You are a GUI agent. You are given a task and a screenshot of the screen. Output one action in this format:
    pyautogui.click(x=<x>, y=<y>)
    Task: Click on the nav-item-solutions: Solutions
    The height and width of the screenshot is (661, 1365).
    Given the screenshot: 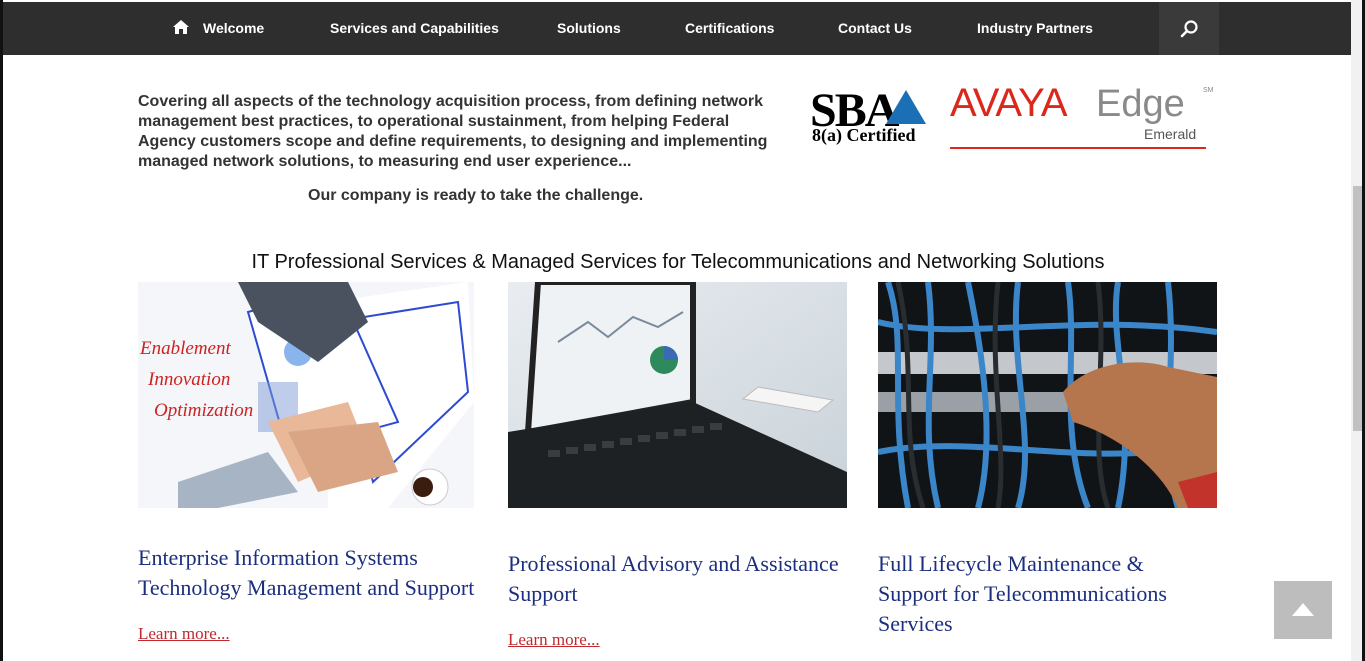 What is the action you would take?
    pyautogui.click(x=589, y=28)
    